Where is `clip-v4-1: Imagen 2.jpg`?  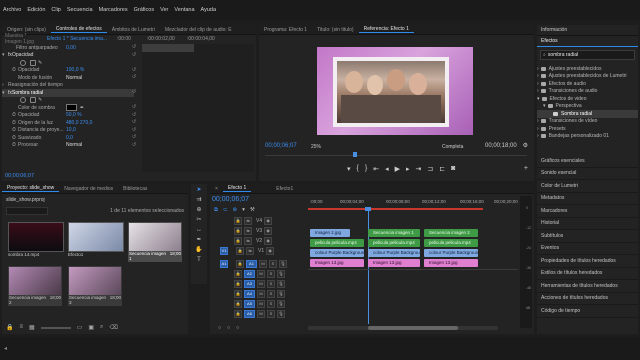
clip-v4-1: Imagen 2.jpg is located at coordinates (330, 233).